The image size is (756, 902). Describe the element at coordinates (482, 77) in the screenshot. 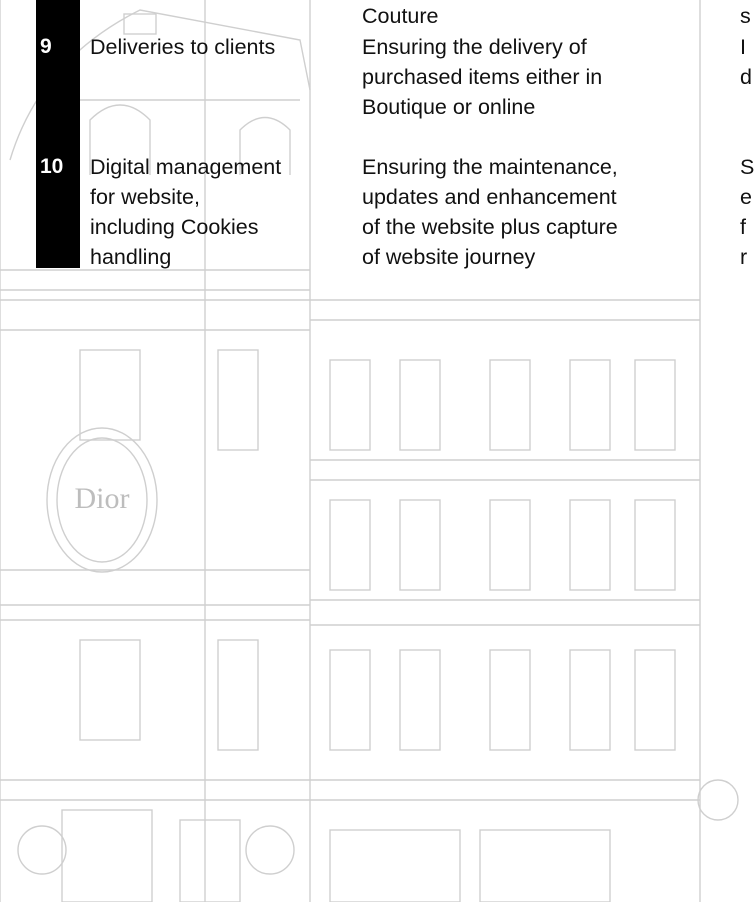

I see `purpose-line: purchased items either in` at that location.